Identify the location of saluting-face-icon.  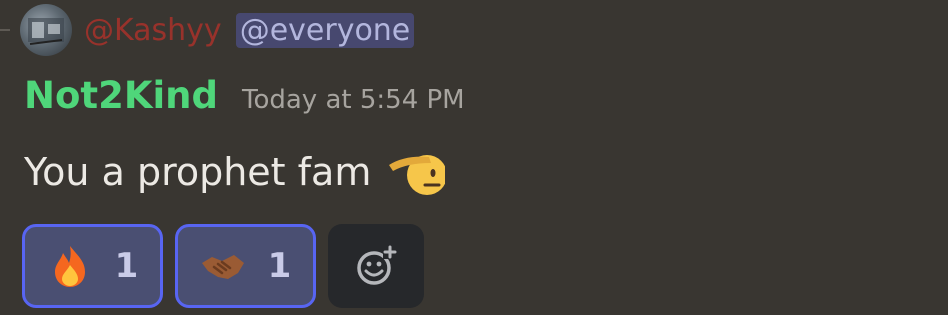
(417, 175).